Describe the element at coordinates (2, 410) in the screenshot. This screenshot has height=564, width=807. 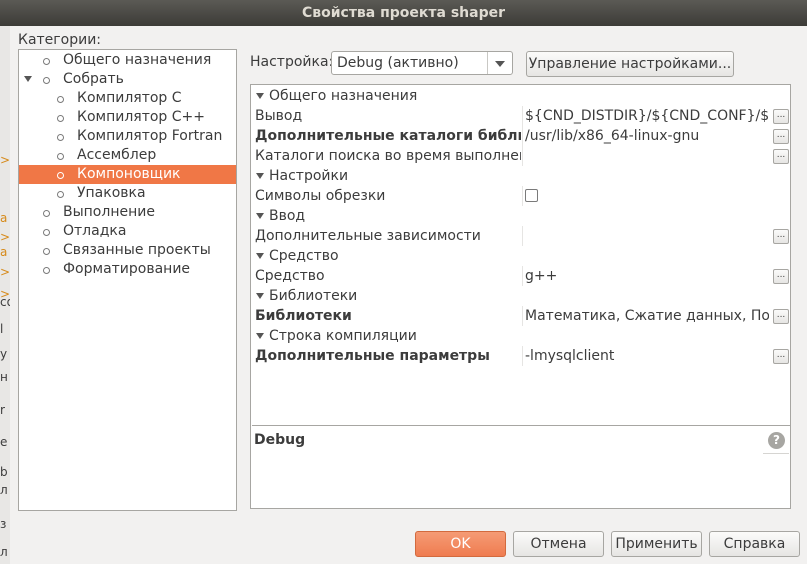
I see `background-text-fragment: r` at that location.